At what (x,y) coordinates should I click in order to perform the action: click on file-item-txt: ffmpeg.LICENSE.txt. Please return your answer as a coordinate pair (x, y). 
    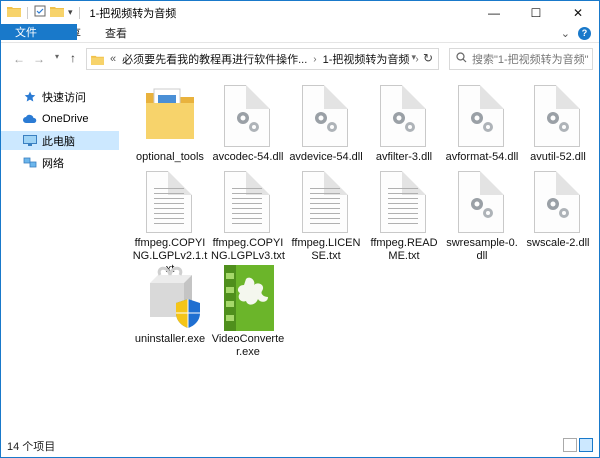
    Looking at the image, I should click on (326, 216).